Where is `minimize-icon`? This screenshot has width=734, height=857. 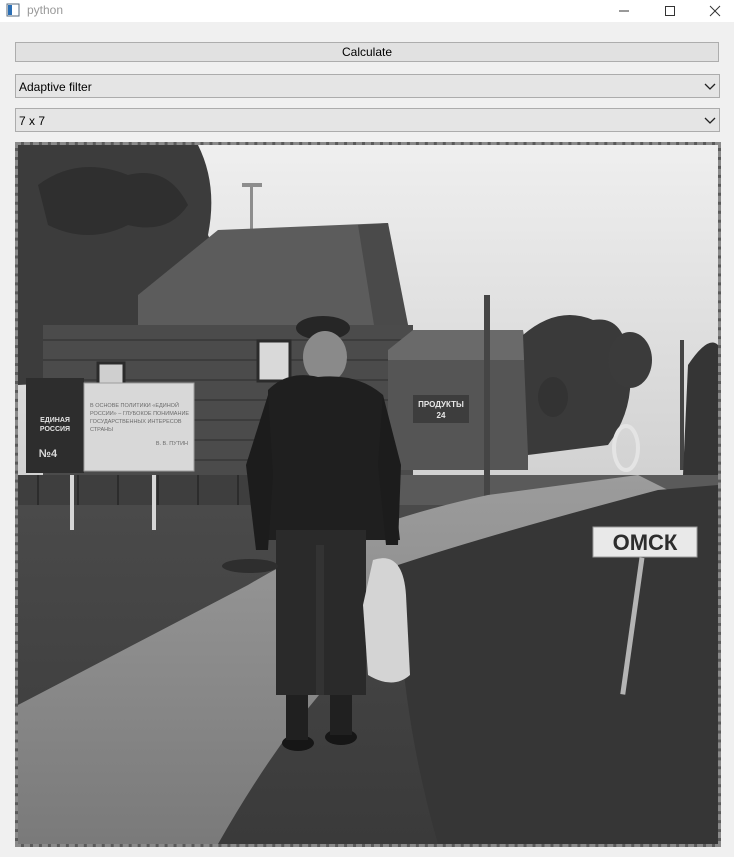
minimize-icon is located at coordinates (624, 11).